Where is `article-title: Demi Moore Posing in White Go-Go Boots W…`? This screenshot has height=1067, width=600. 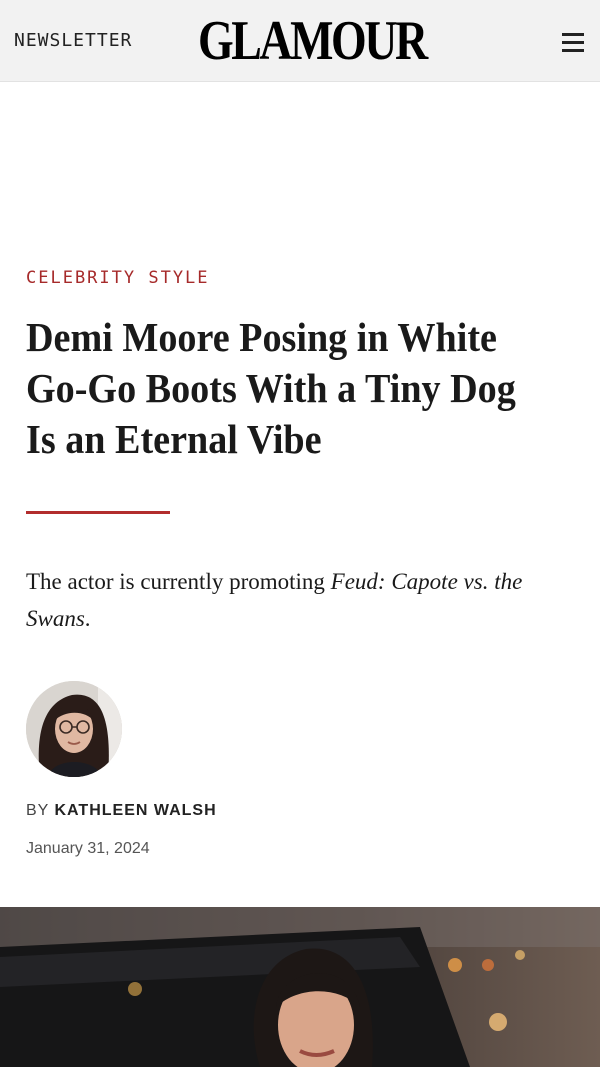 article-title: Demi Moore Posing in White Go-Go Boots W… is located at coordinates (271, 388).